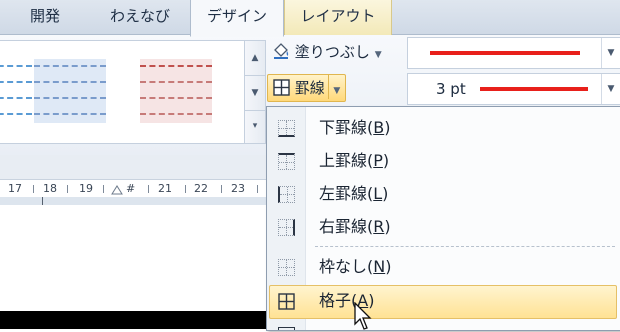  I want to click on pen-weight-select: 3 pt ▼, so click(513, 89).